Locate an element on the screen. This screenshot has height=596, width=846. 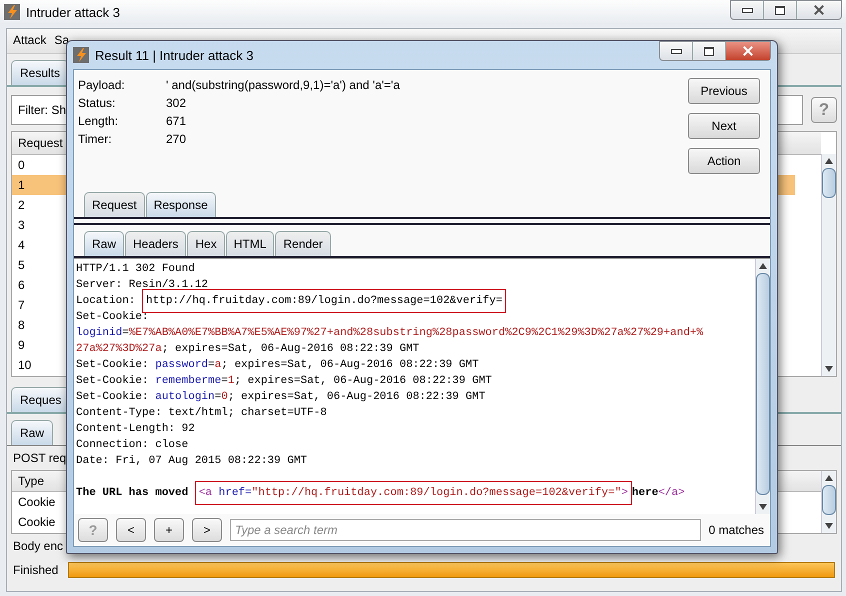
search-field: Type a search term is located at coordinates (465, 530).